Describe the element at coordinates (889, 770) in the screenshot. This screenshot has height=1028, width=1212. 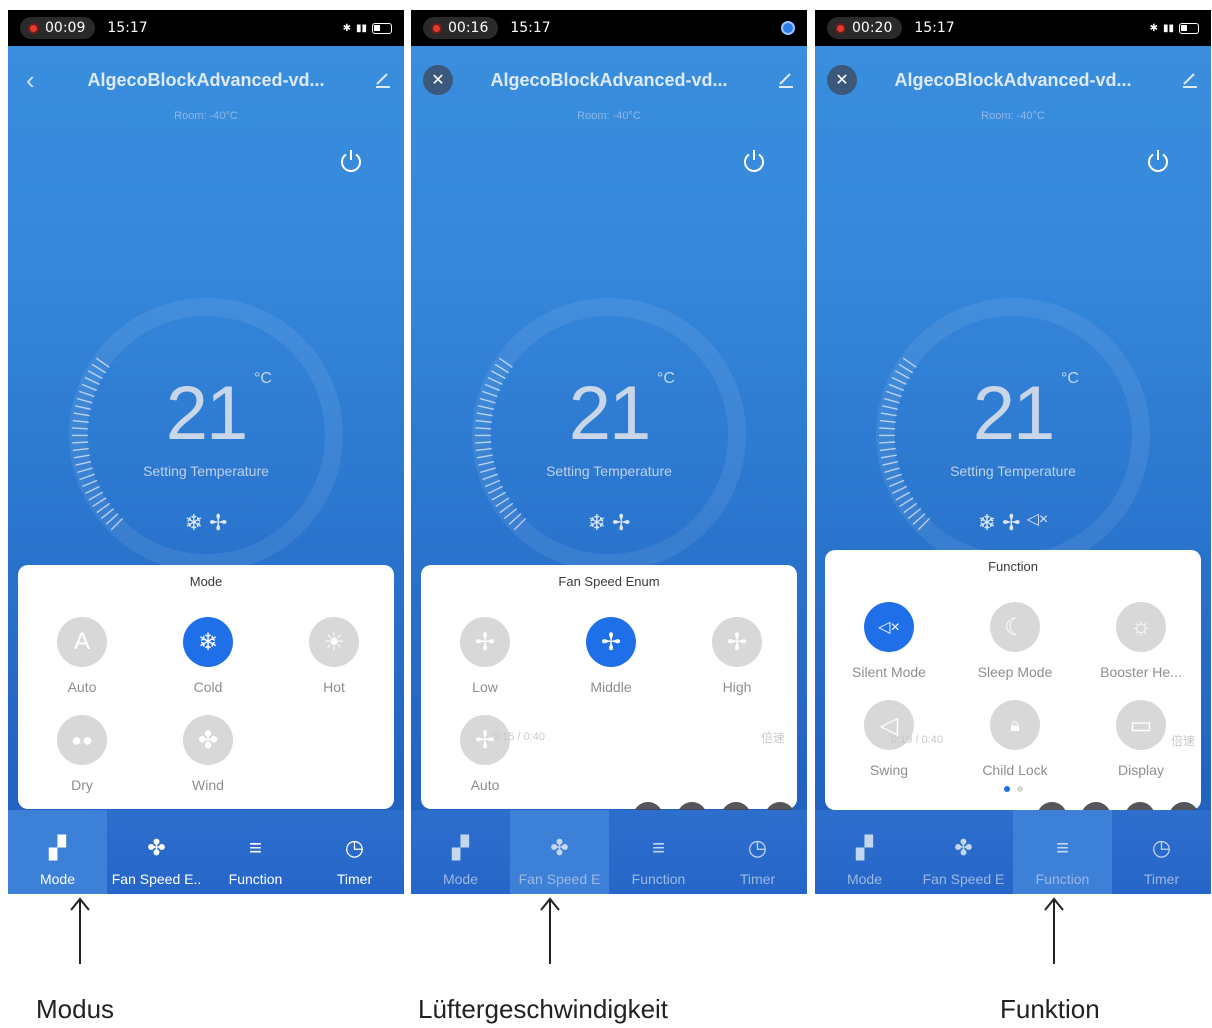
I see `option-label: Swing` at that location.